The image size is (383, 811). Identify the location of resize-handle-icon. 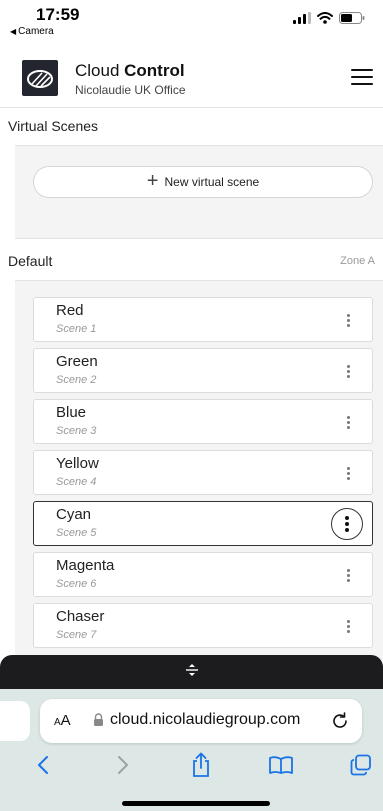
(192, 671).